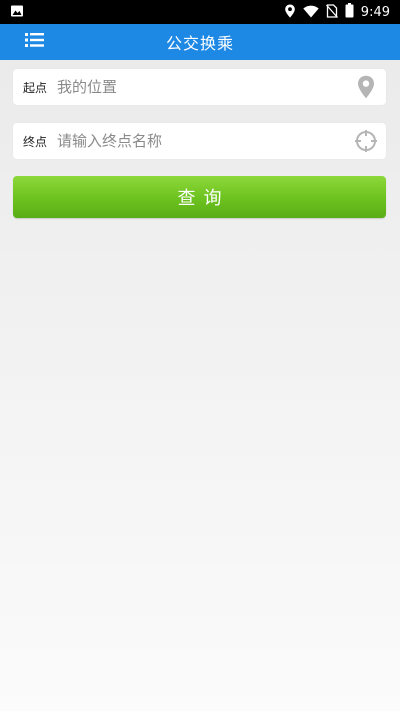 The width and height of the screenshot is (400, 711). I want to click on status-time: 9:49, so click(375, 12).